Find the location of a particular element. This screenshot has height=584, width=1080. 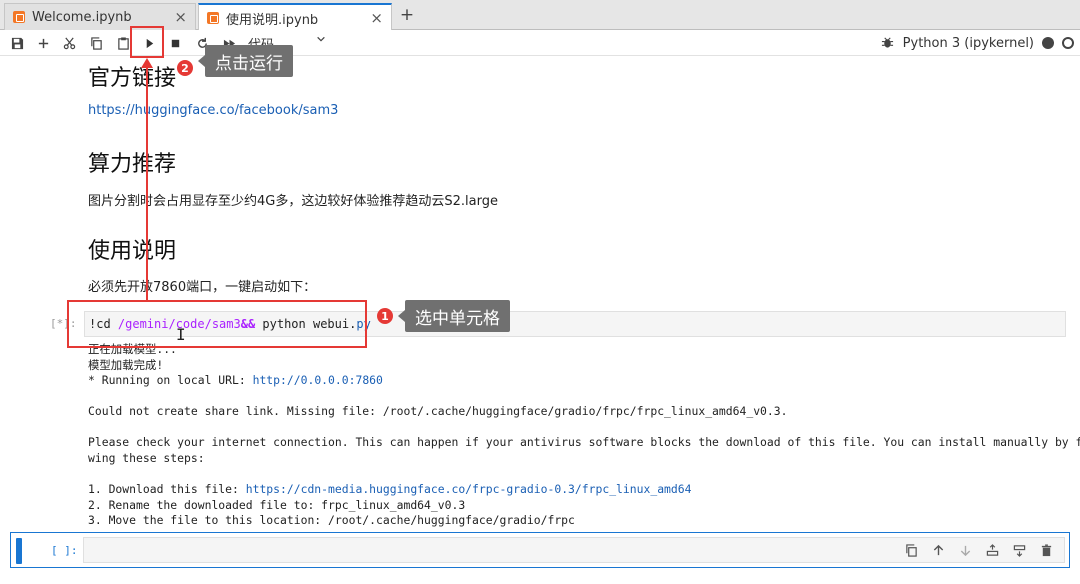

annotation-arrow is located at coordinates (147, 179).